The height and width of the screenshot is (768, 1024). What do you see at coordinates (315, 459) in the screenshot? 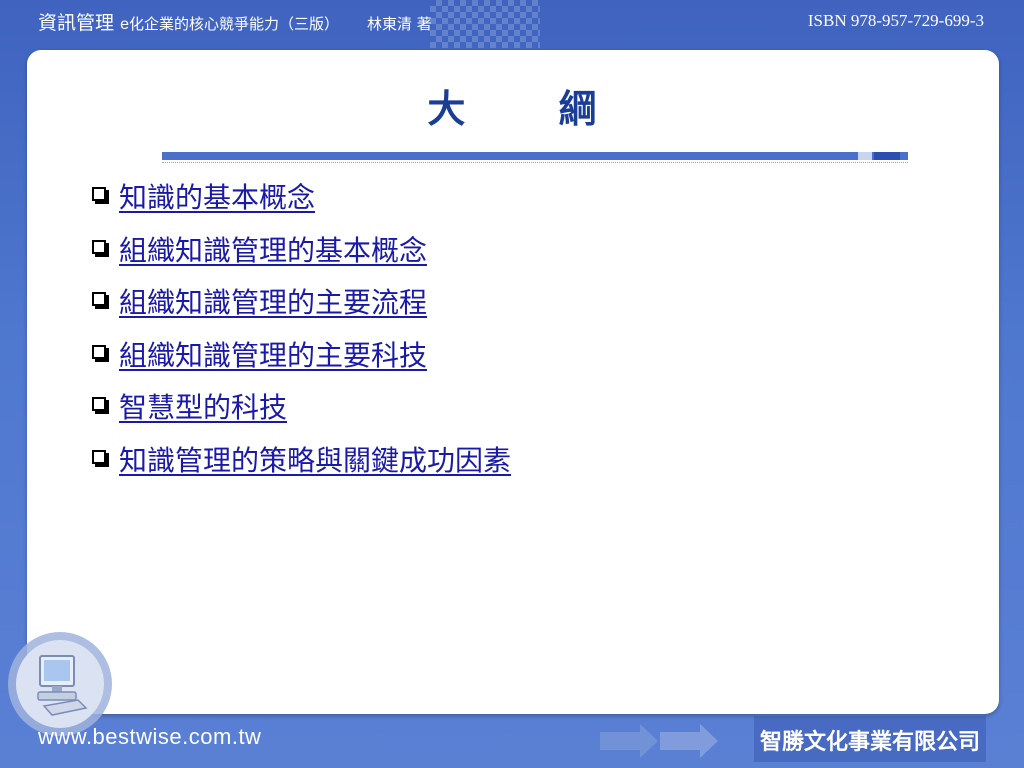
I see `outline-link-6: 知識管理的策略與關鍵成功因素` at bounding box center [315, 459].